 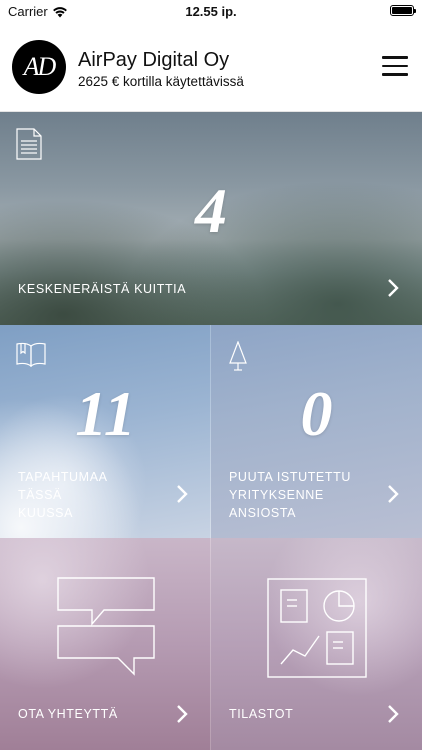 What do you see at coordinates (46, 513) in the screenshot?
I see `events-label-line-3: KUUSSA` at bounding box center [46, 513].